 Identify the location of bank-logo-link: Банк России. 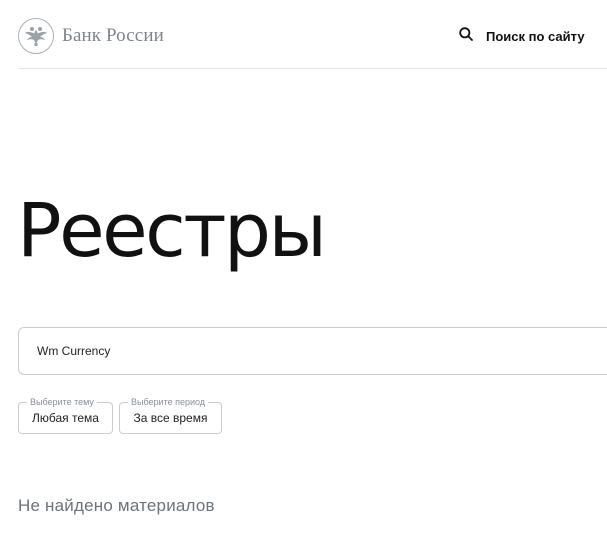
(91, 36).